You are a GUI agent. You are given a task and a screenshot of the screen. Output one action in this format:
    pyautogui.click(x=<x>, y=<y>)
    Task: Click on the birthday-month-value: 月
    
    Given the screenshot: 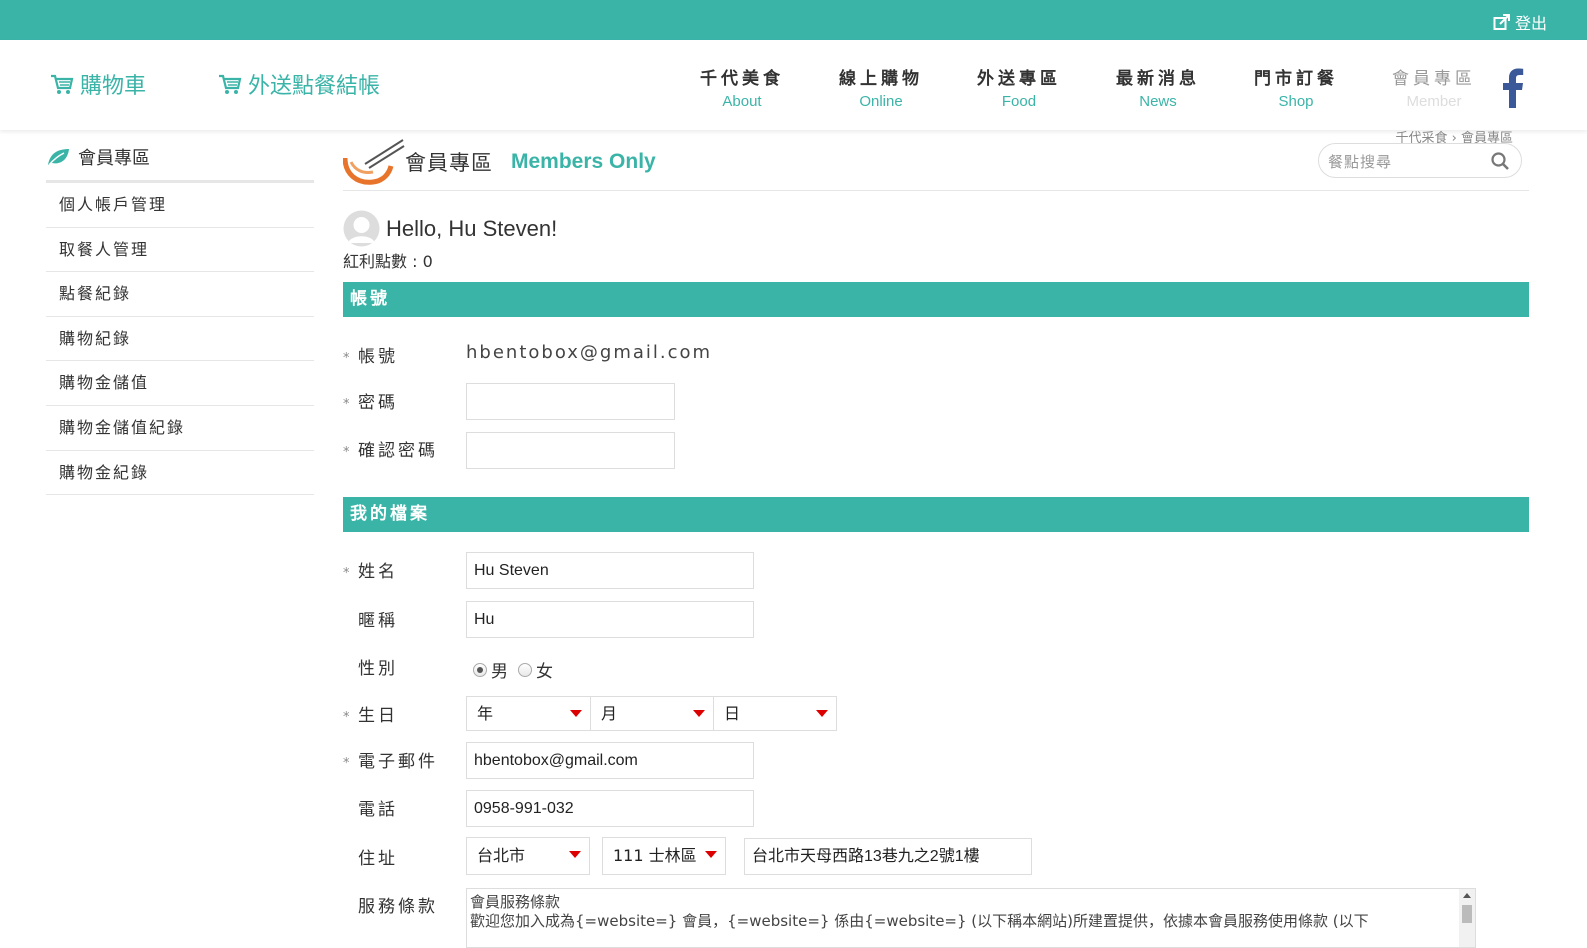 What is the action you would take?
    pyautogui.click(x=609, y=713)
    